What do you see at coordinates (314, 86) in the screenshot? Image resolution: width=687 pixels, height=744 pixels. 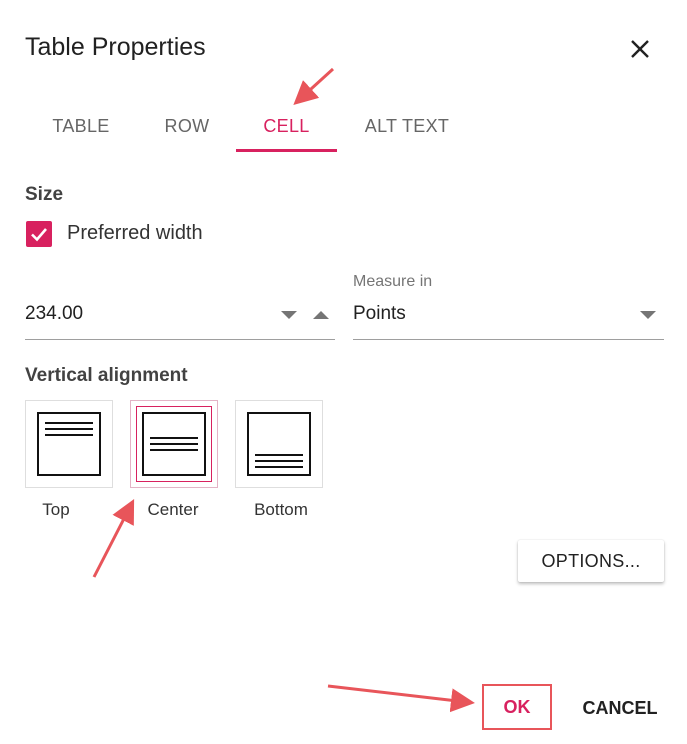 I see `arrow-to-cell-tab` at bounding box center [314, 86].